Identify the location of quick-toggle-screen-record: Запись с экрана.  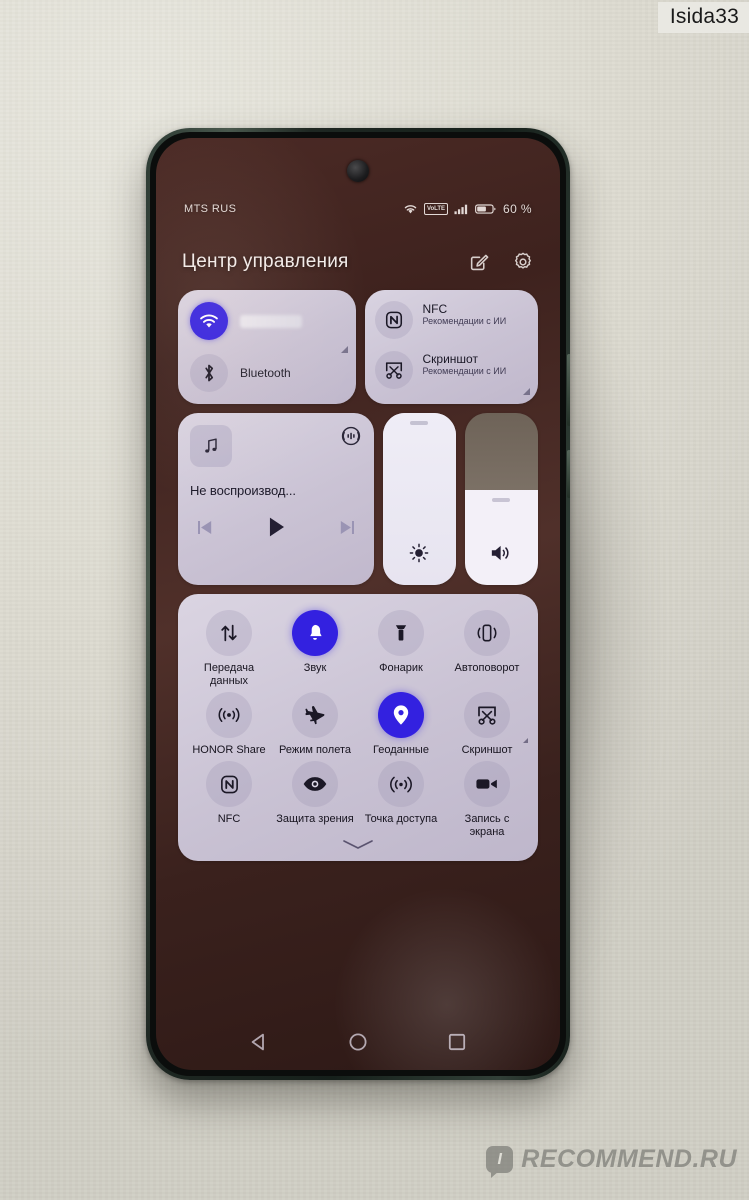
(487, 800).